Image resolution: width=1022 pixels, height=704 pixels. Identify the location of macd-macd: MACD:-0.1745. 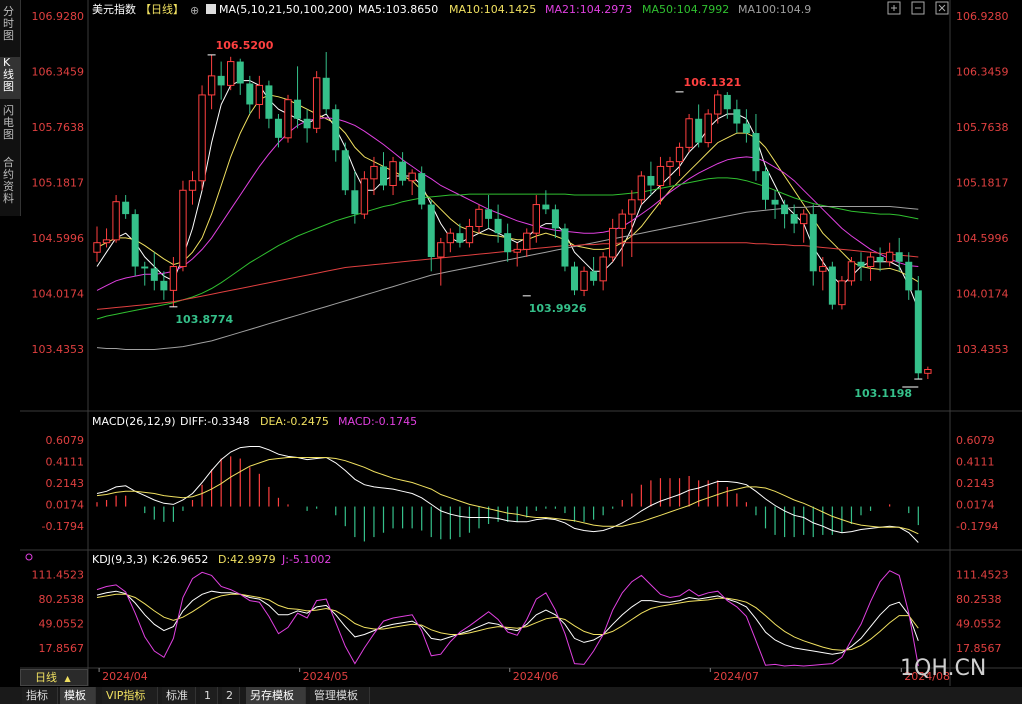
(377, 421).